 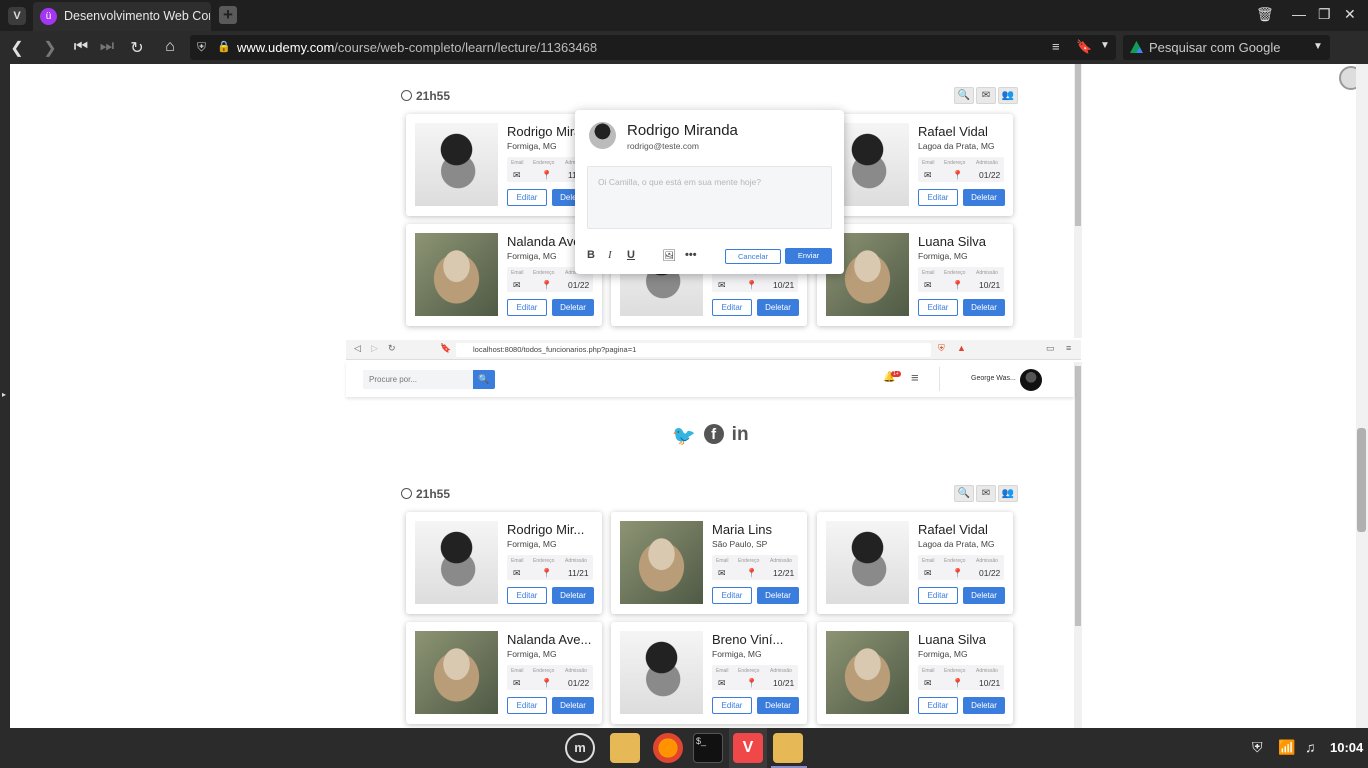 What do you see at coordinates (137, 48) in the screenshot?
I see `reload-button: ↻` at bounding box center [137, 48].